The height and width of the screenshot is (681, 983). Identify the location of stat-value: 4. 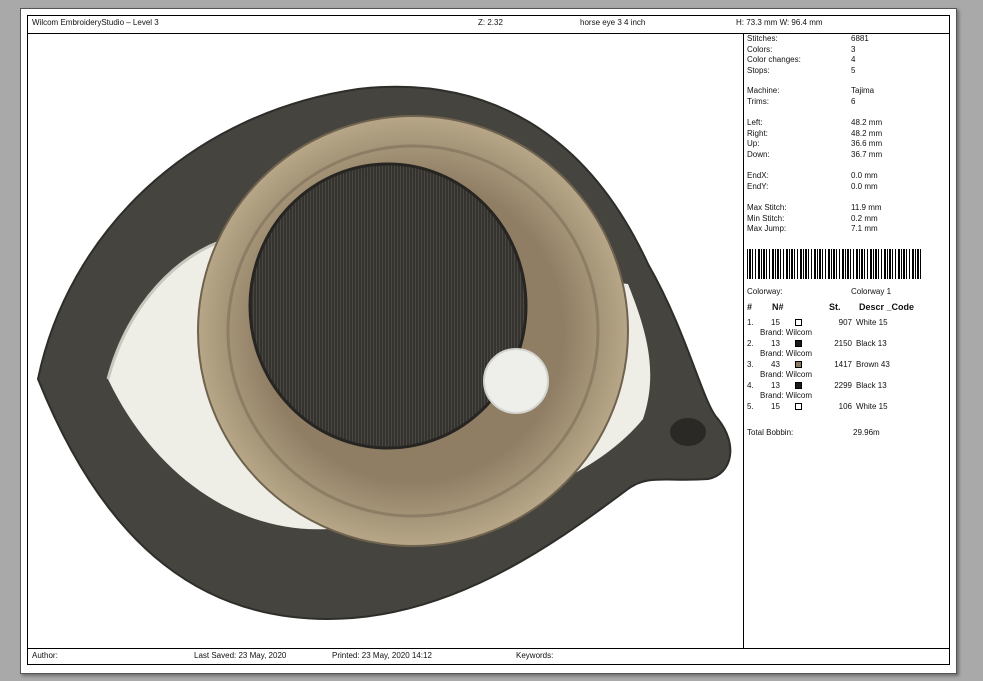
(853, 59).